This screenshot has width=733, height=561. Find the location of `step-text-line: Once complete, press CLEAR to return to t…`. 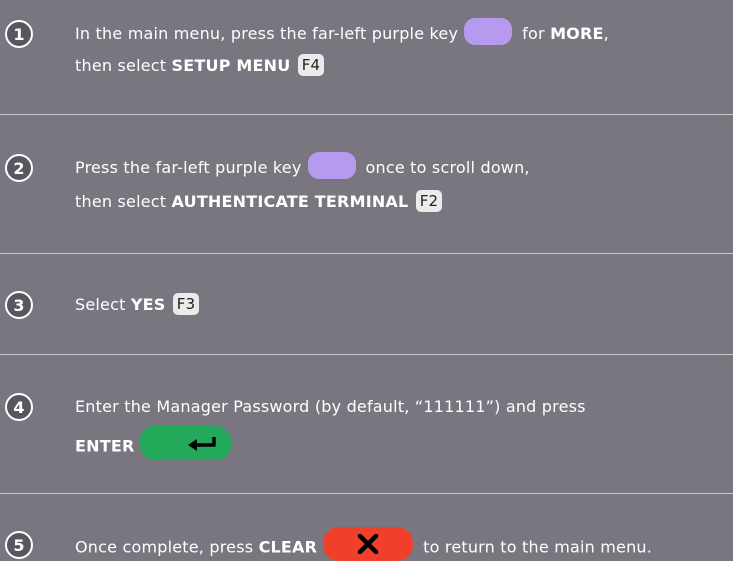

step-text-line: Once complete, press CLEAR to return to t… is located at coordinates (363, 544).